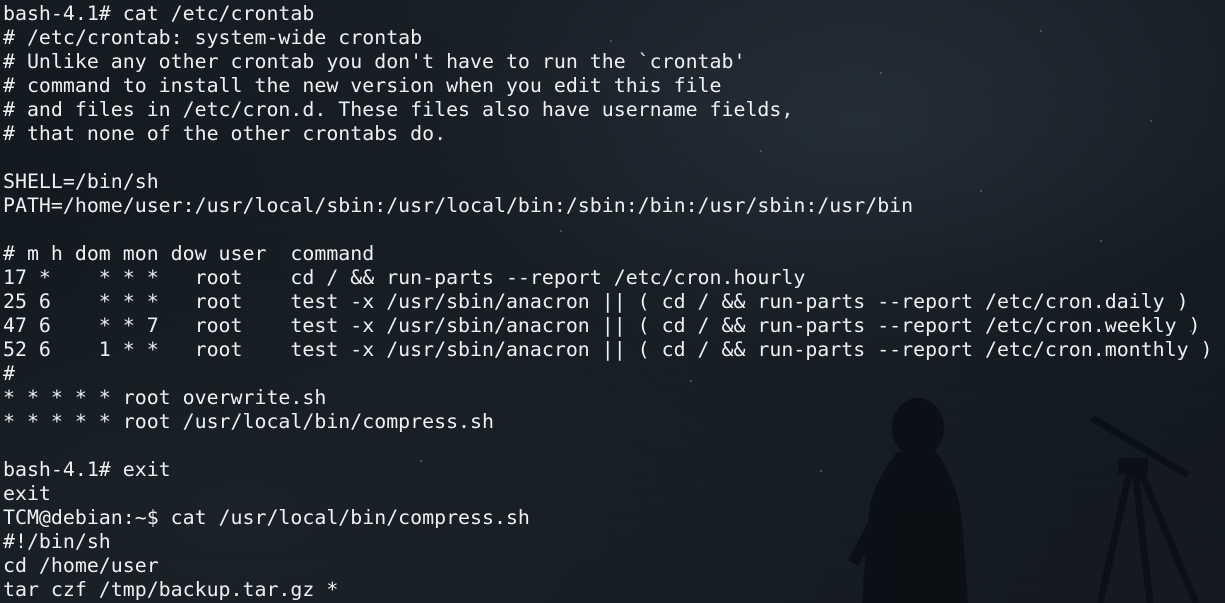  Describe the element at coordinates (81, 565) in the screenshot. I see `terminal-line-script: cd /home/user` at that location.